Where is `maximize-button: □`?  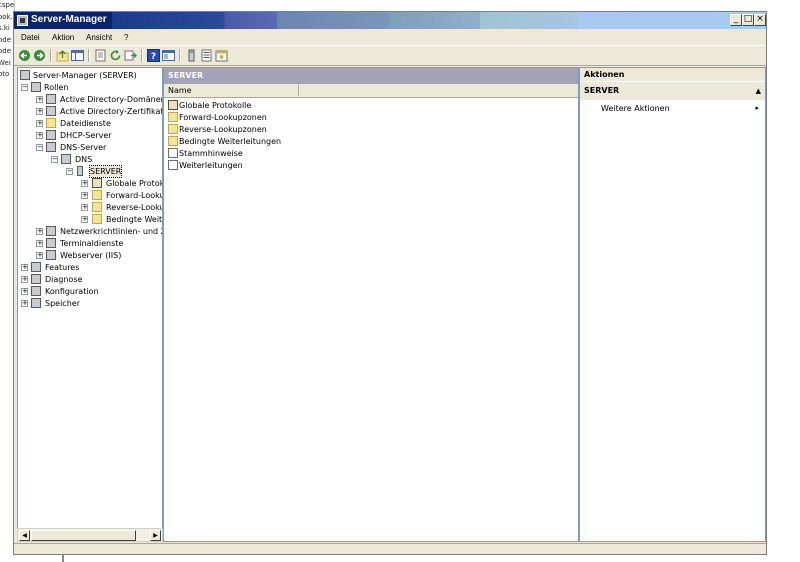
maximize-button: □ is located at coordinates (748, 20).